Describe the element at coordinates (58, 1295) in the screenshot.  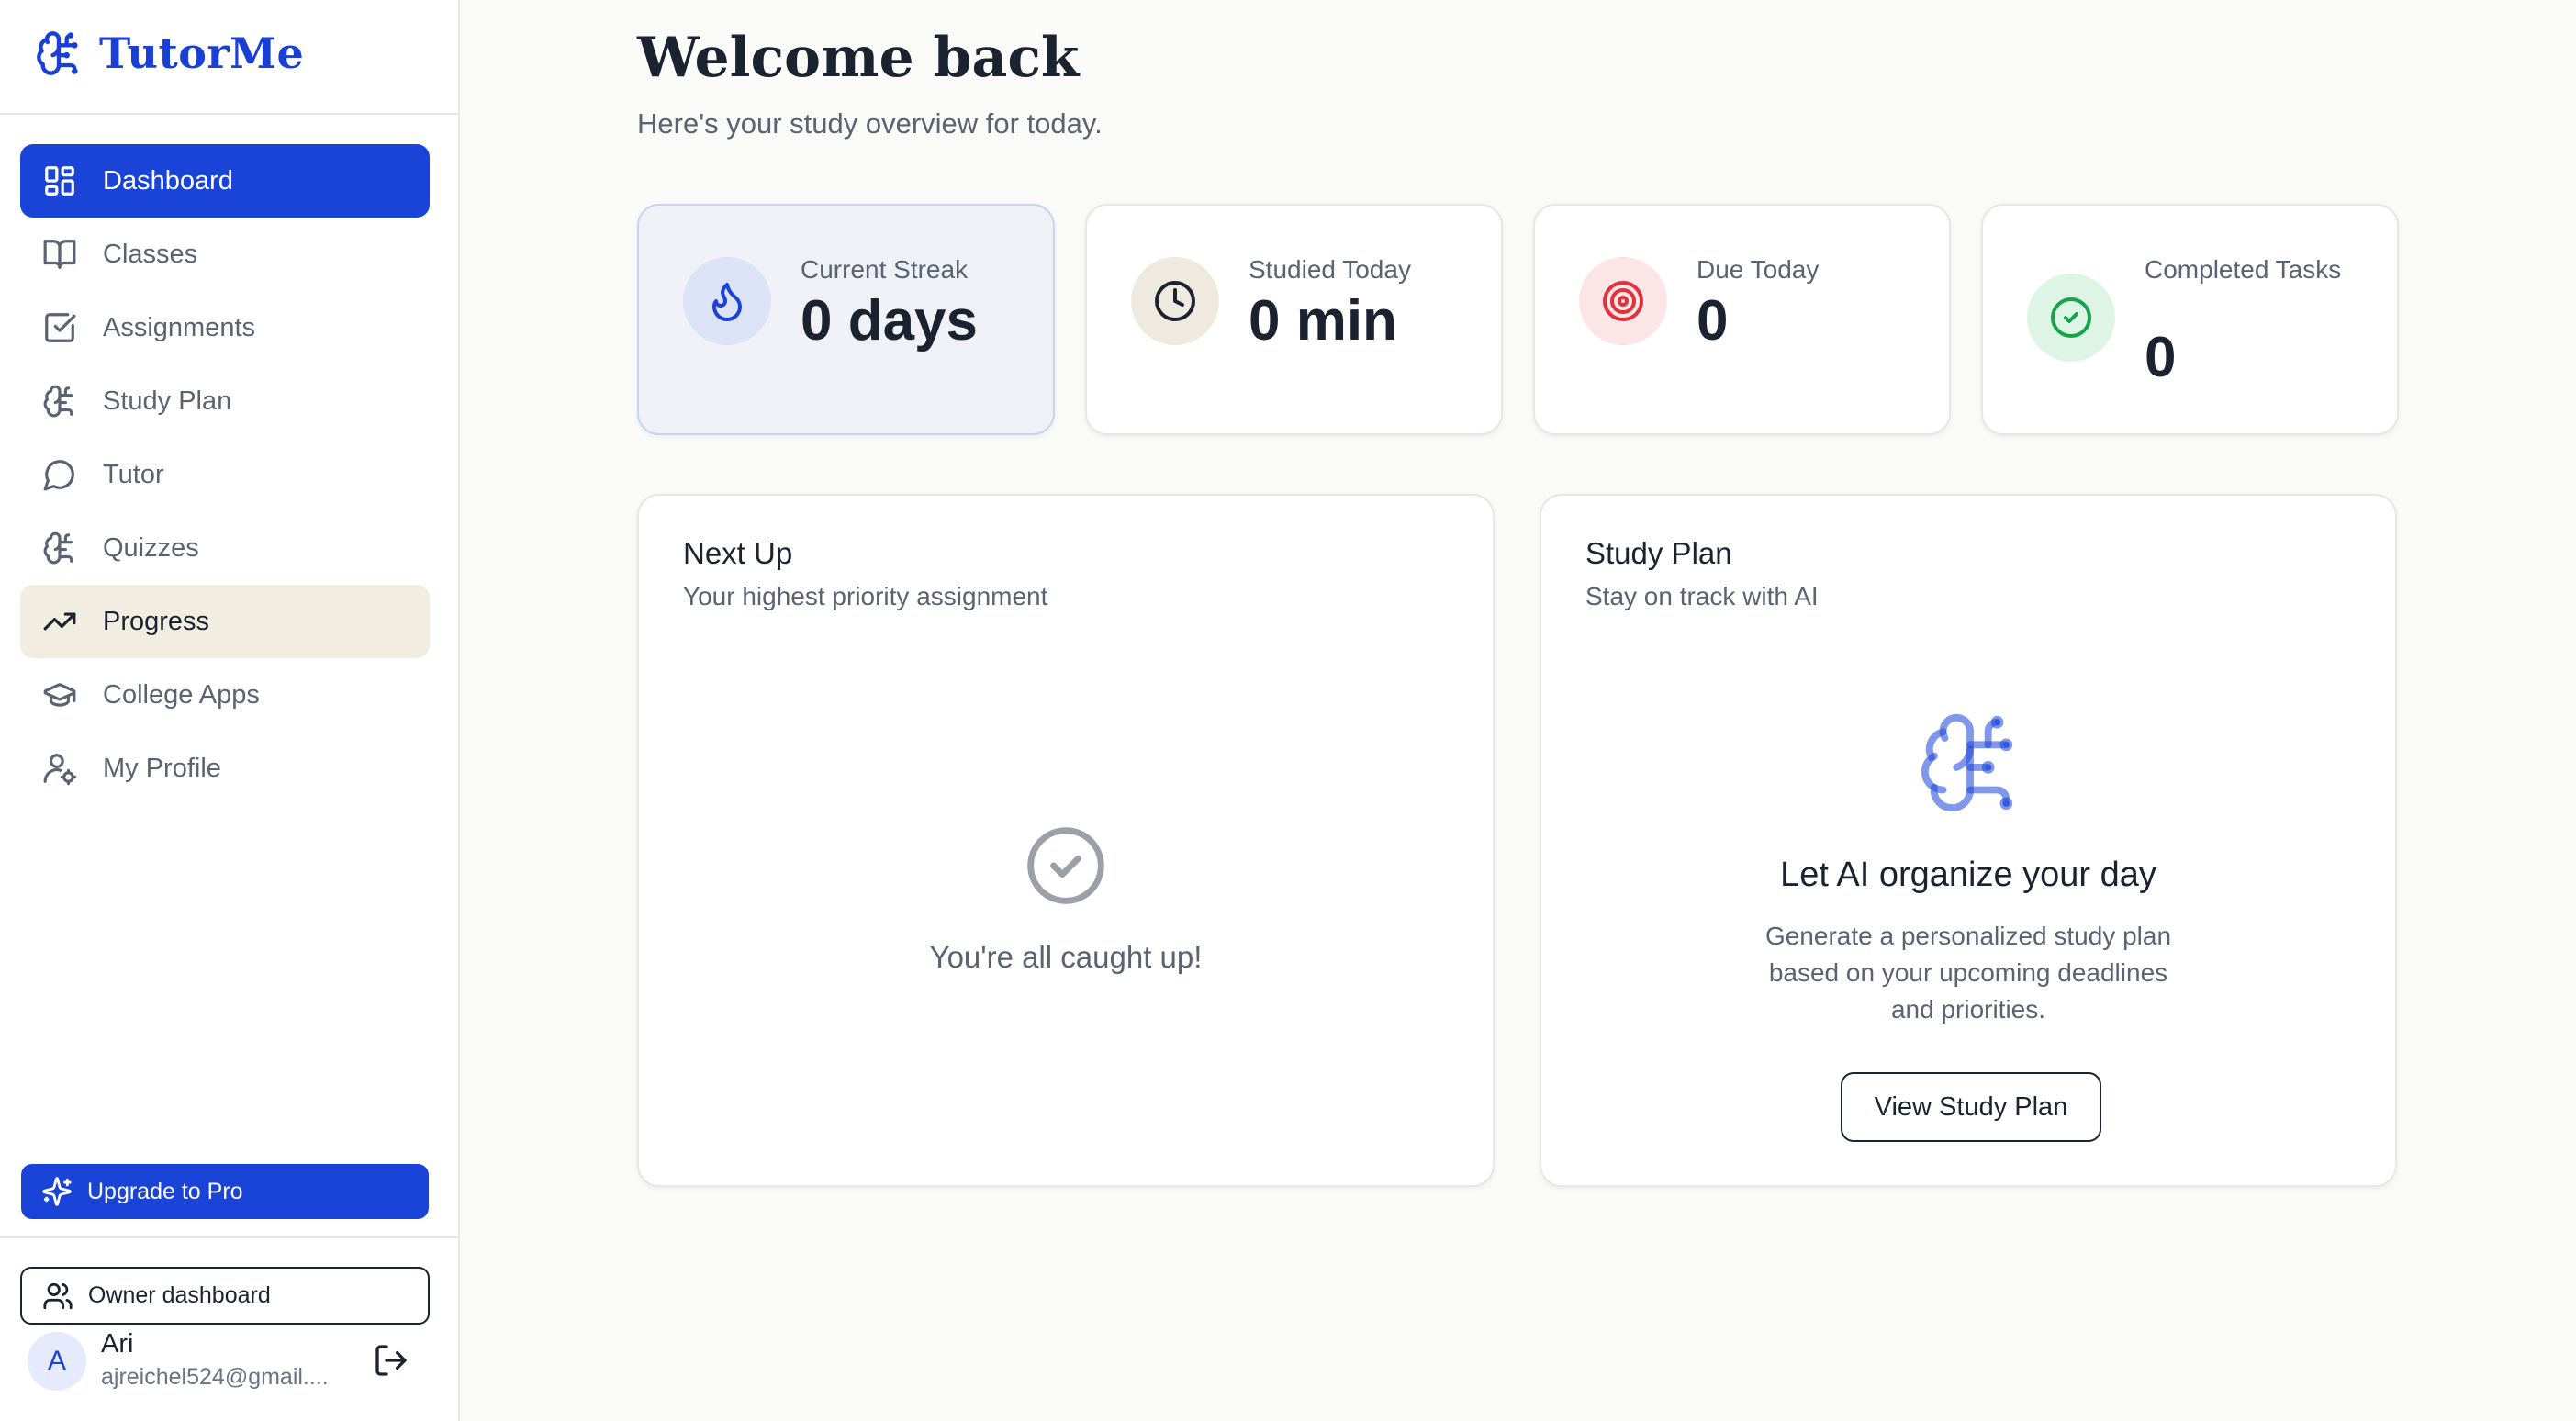
I see `users-icon` at that location.